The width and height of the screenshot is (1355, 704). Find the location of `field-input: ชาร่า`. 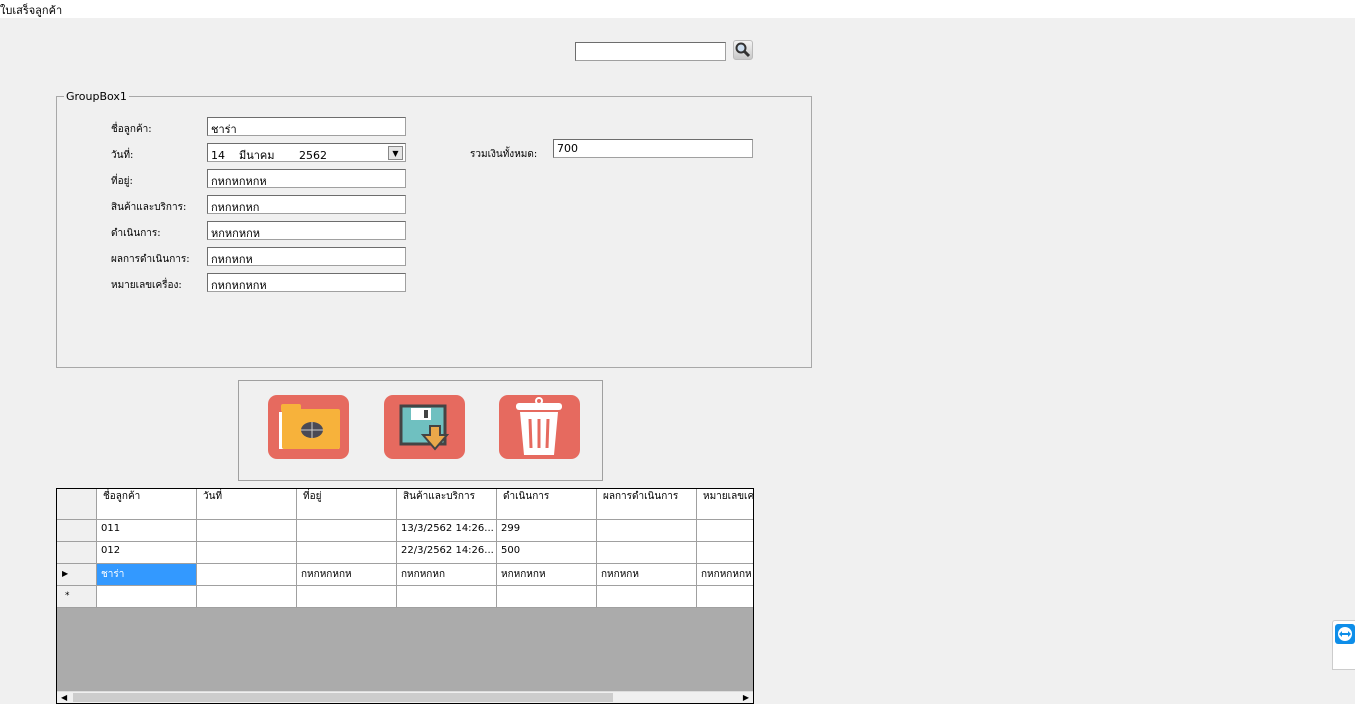

field-input: ชาร่า is located at coordinates (306, 126).